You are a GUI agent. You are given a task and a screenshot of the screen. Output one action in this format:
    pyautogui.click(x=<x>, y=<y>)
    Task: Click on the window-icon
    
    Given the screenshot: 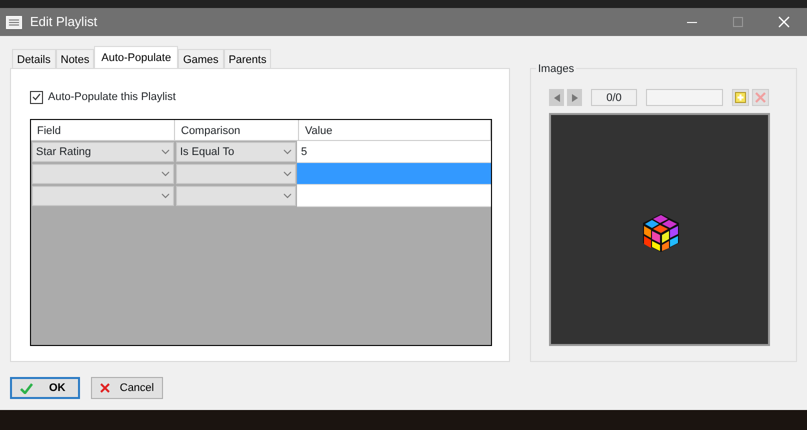 What is the action you would take?
    pyautogui.click(x=14, y=22)
    